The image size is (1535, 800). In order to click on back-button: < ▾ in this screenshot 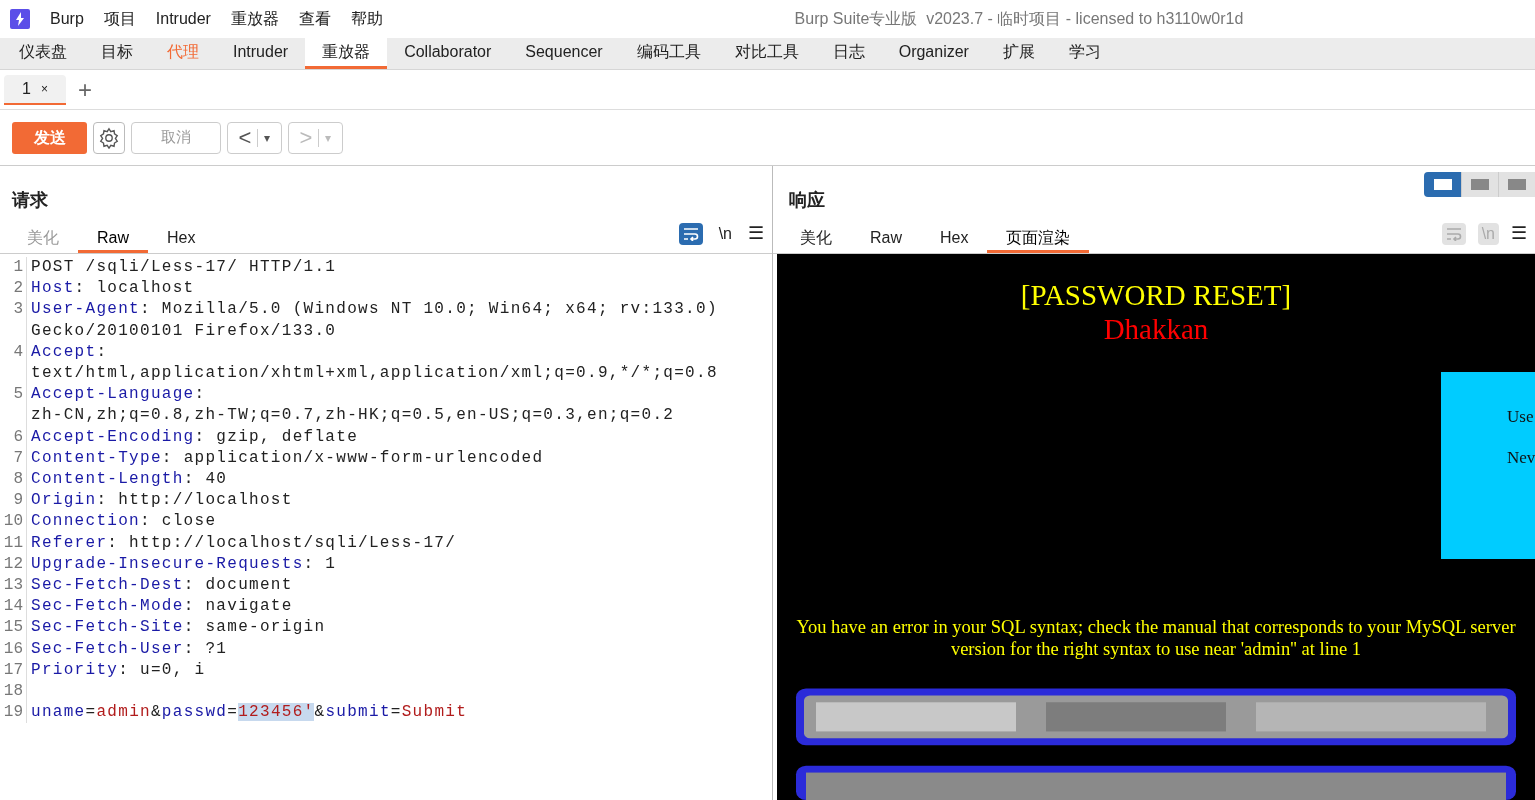, I will do `click(254, 137)`.